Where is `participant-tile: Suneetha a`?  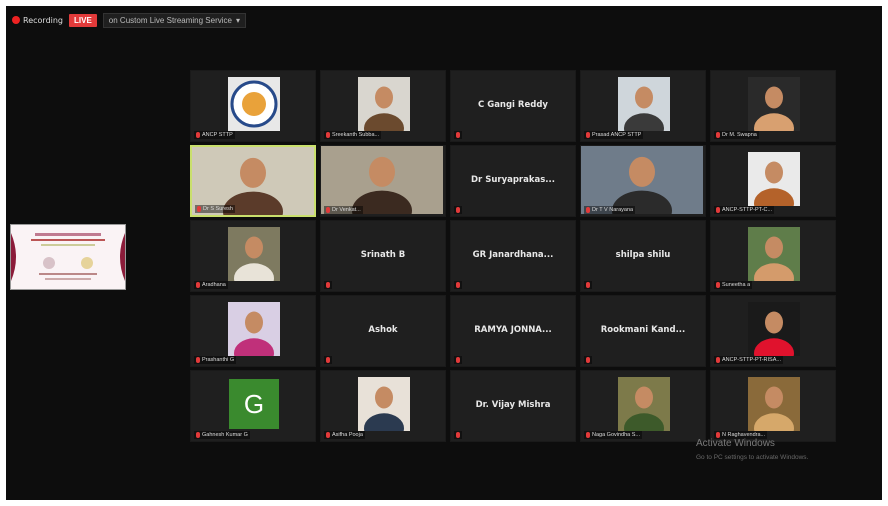 participant-tile: Suneetha a is located at coordinates (773, 256).